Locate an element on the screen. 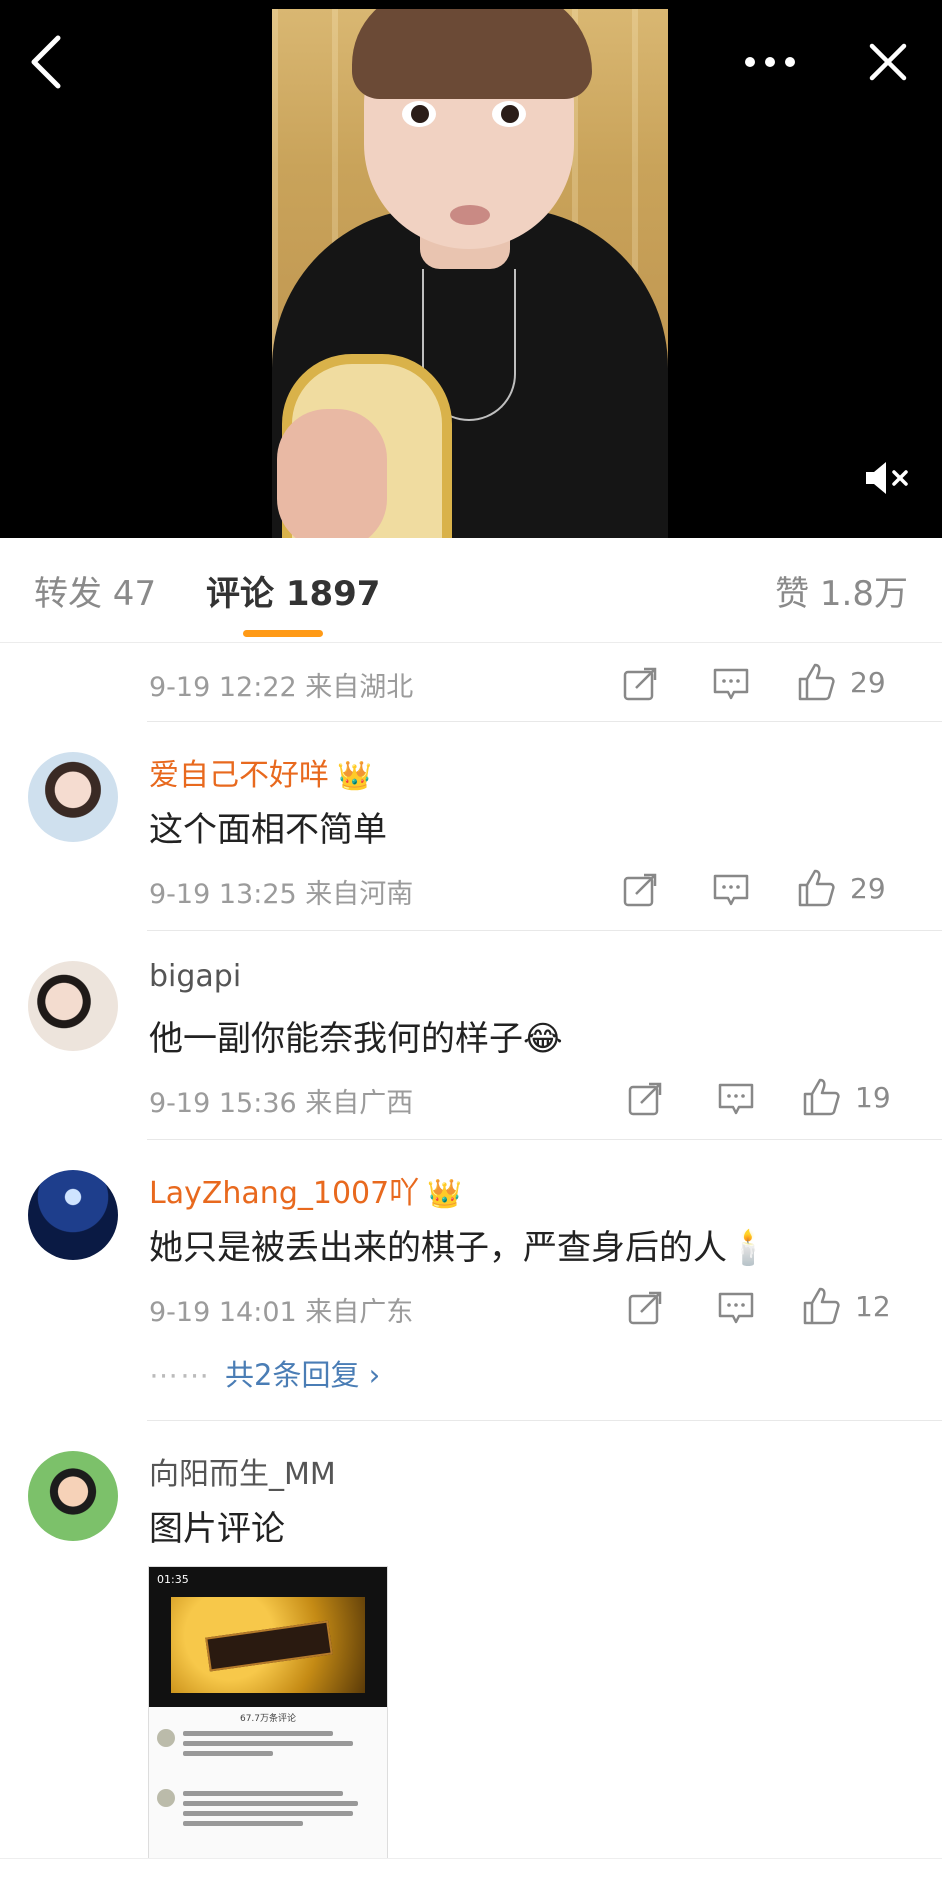 This screenshot has width=942, height=1901. comment-image: 01:35 67.7万条评论 is located at coordinates (268, 1713).